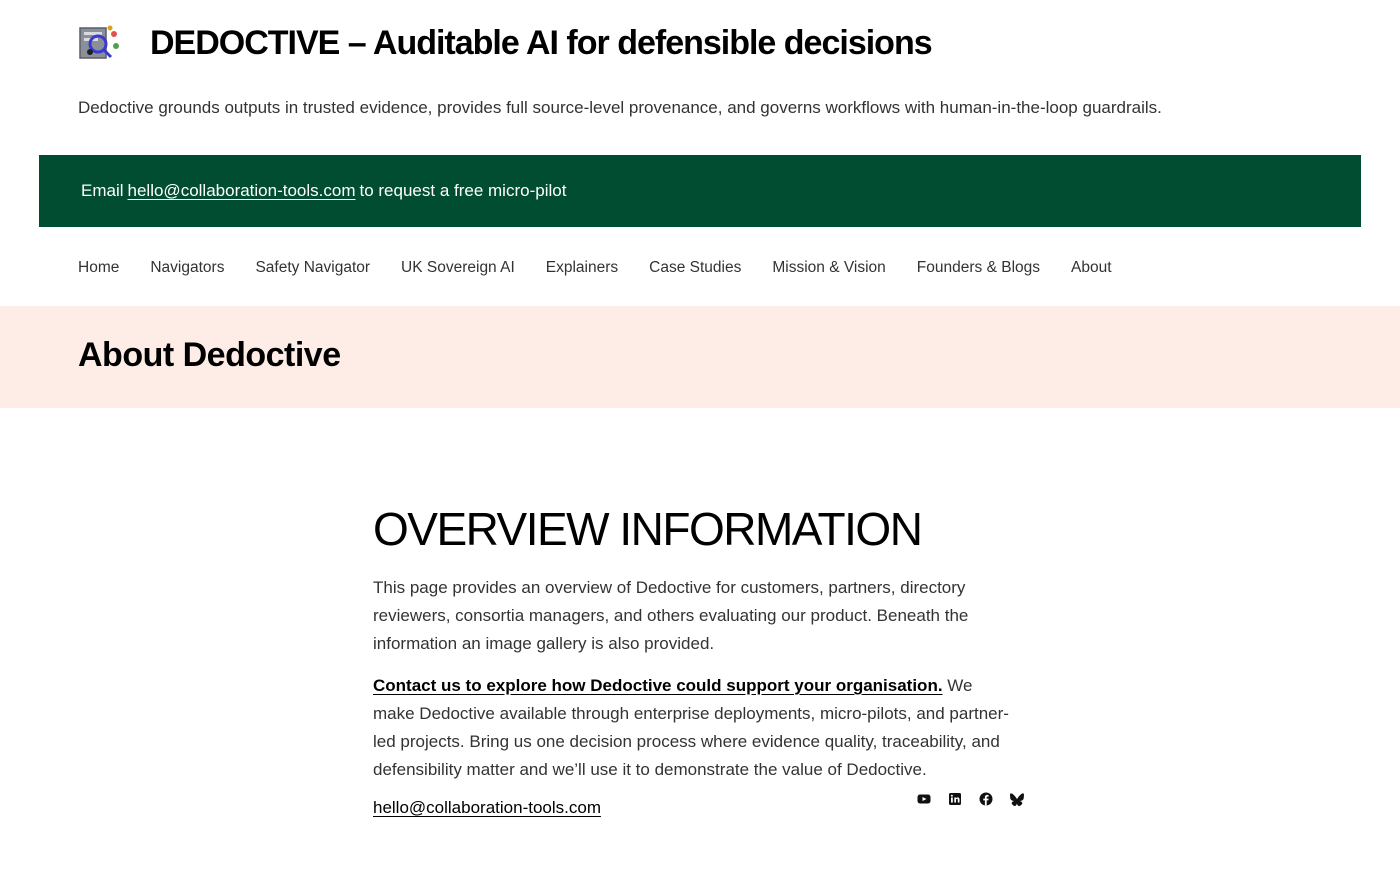 Image resolution: width=1400 pixels, height=875 pixels. What do you see at coordinates (828, 268) in the screenshot?
I see `nav-item-mission-vision: Mission & Vision` at bounding box center [828, 268].